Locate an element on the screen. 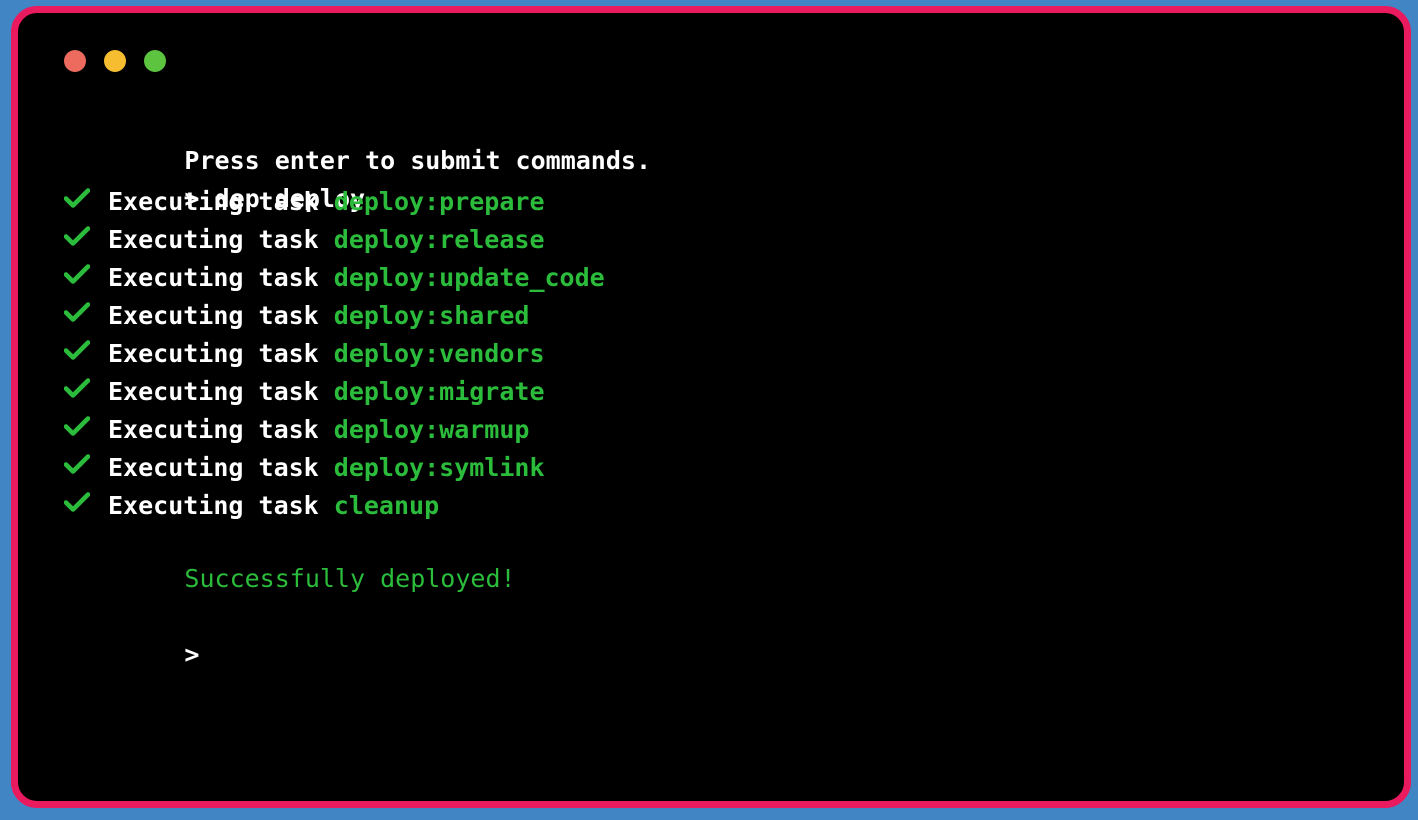 The image size is (1418, 820). task-line: Executing task deploy:release is located at coordinates (724, 237).